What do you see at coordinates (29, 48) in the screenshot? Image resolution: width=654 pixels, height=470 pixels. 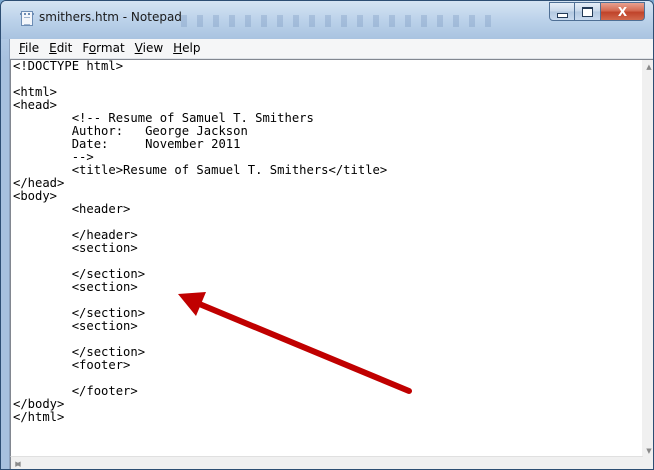 I see `menu-file: File` at bounding box center [29, 48].